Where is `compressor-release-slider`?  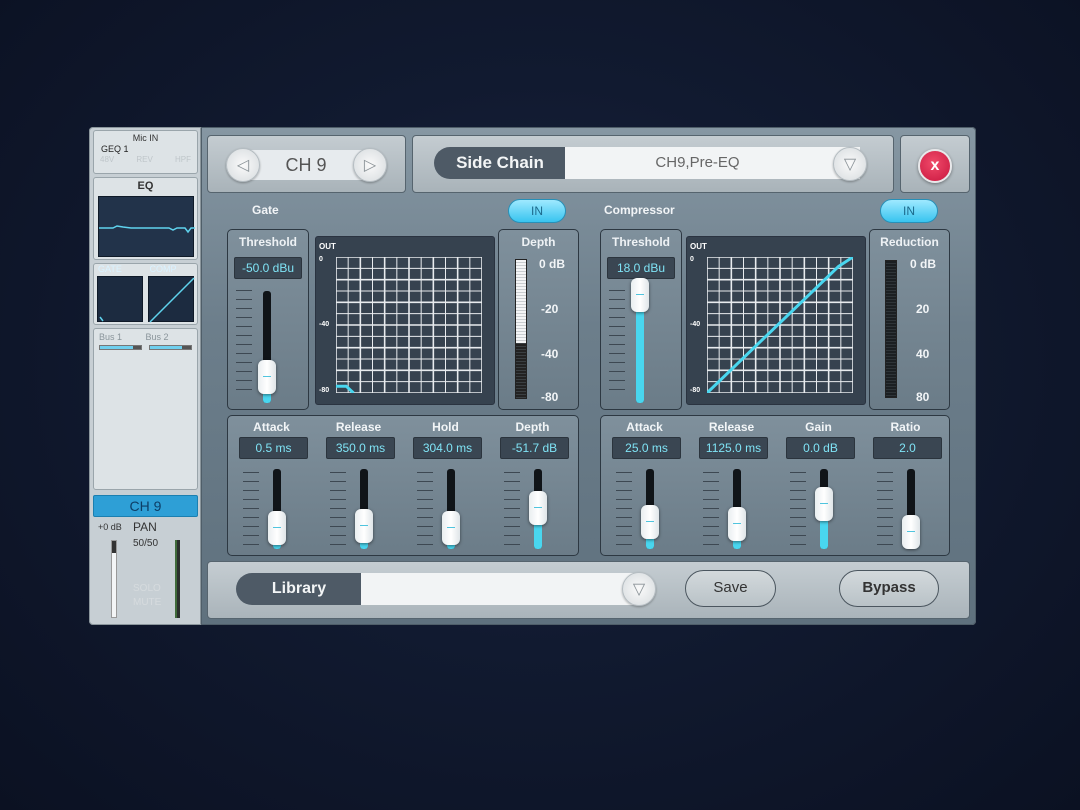
compressor-release-slider is located at coordinates (737, 509).